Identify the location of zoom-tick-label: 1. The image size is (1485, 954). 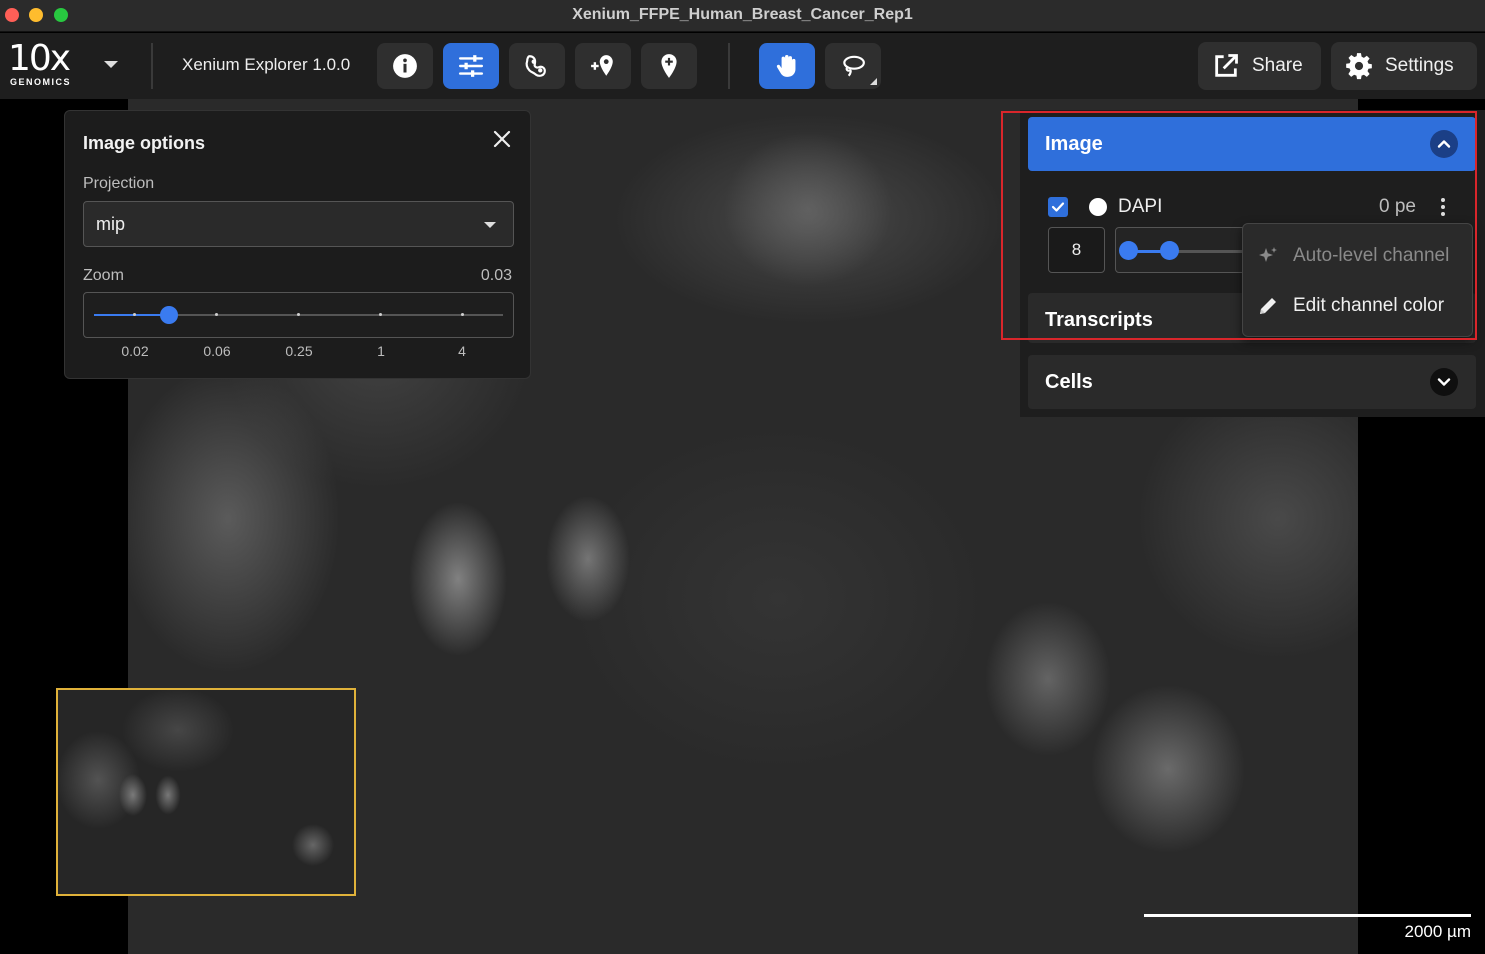
(381, 351).